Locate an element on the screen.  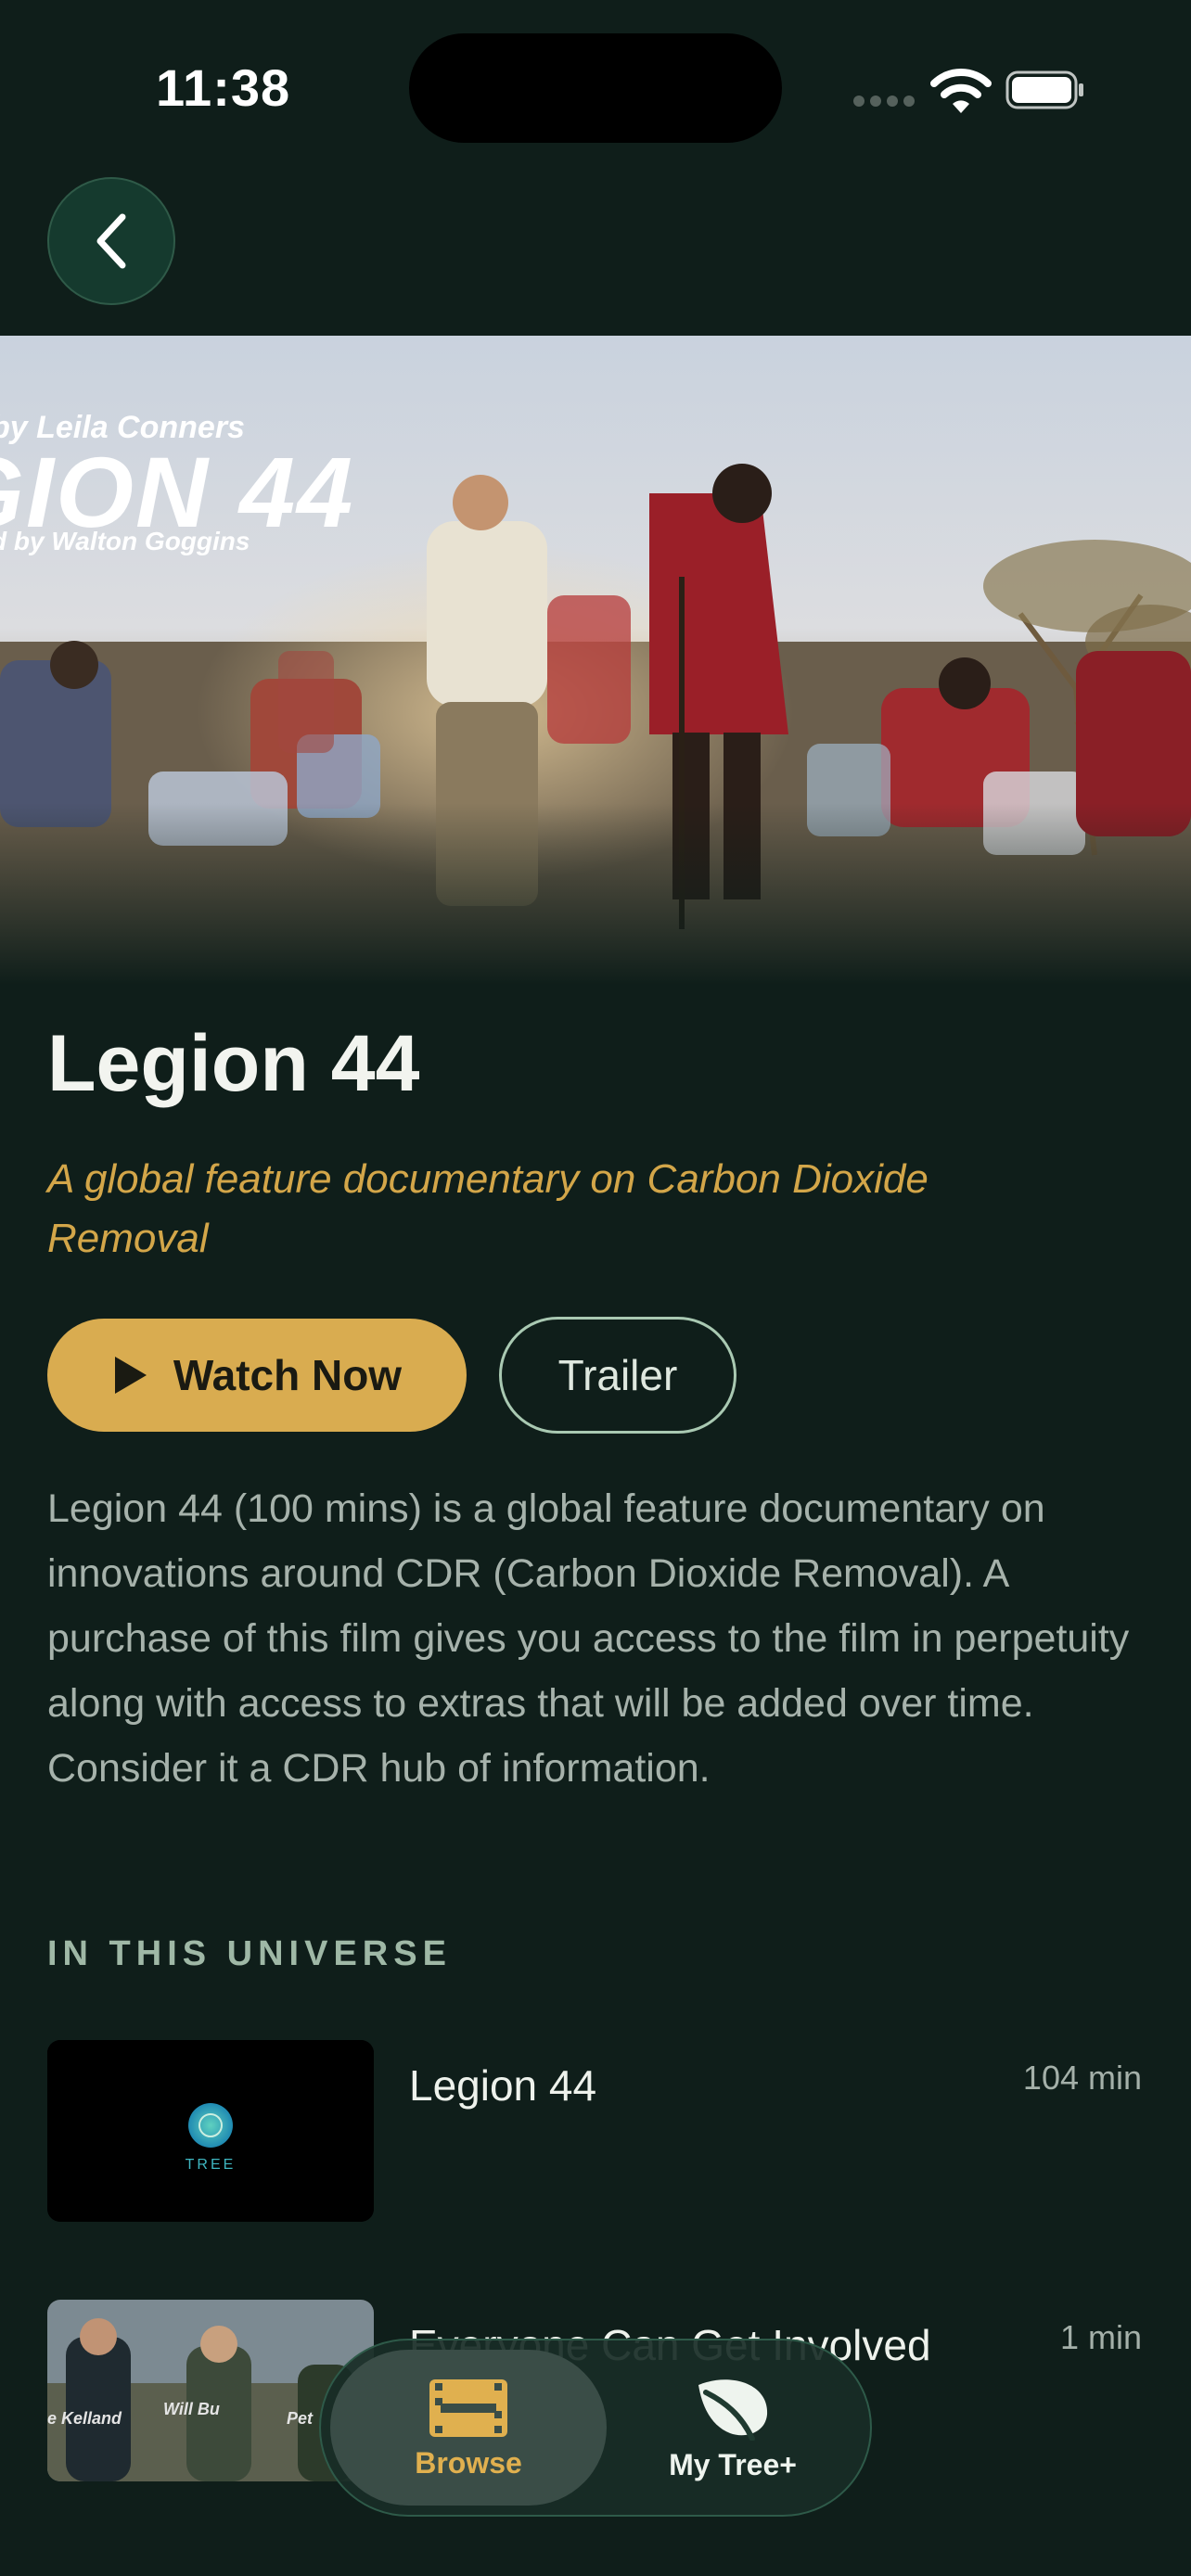
status-time: 11:38 is located at coordinates (223, 87).